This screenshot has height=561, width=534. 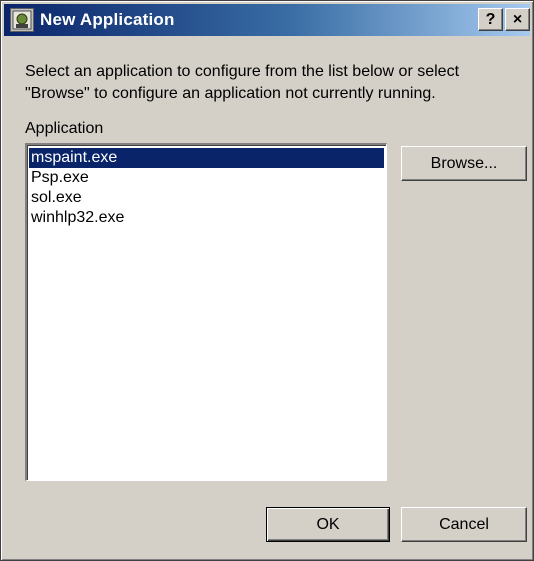 I want to click on application-list-label: Application, so click(x=64, y=128).